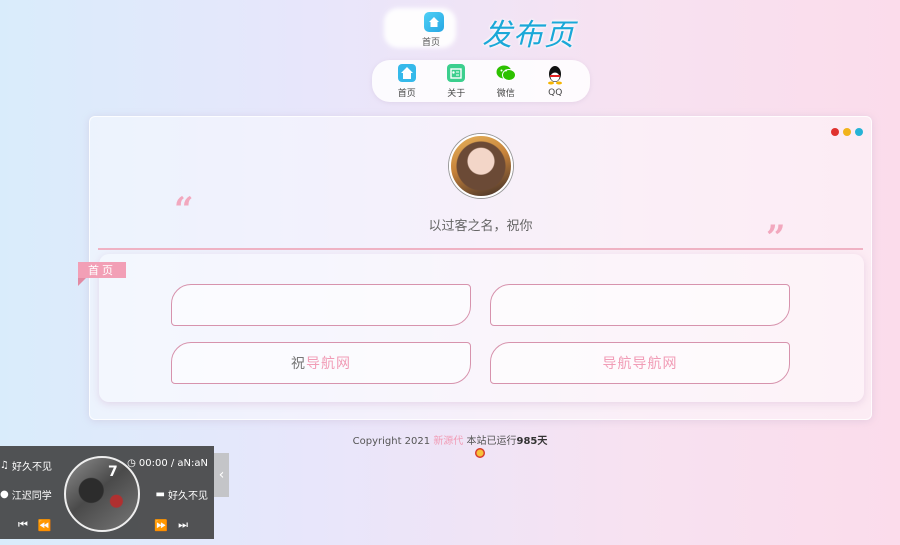 The image size is (900, 545). I want to click on song-artist: ● 江迟同学, so click(26, 494).